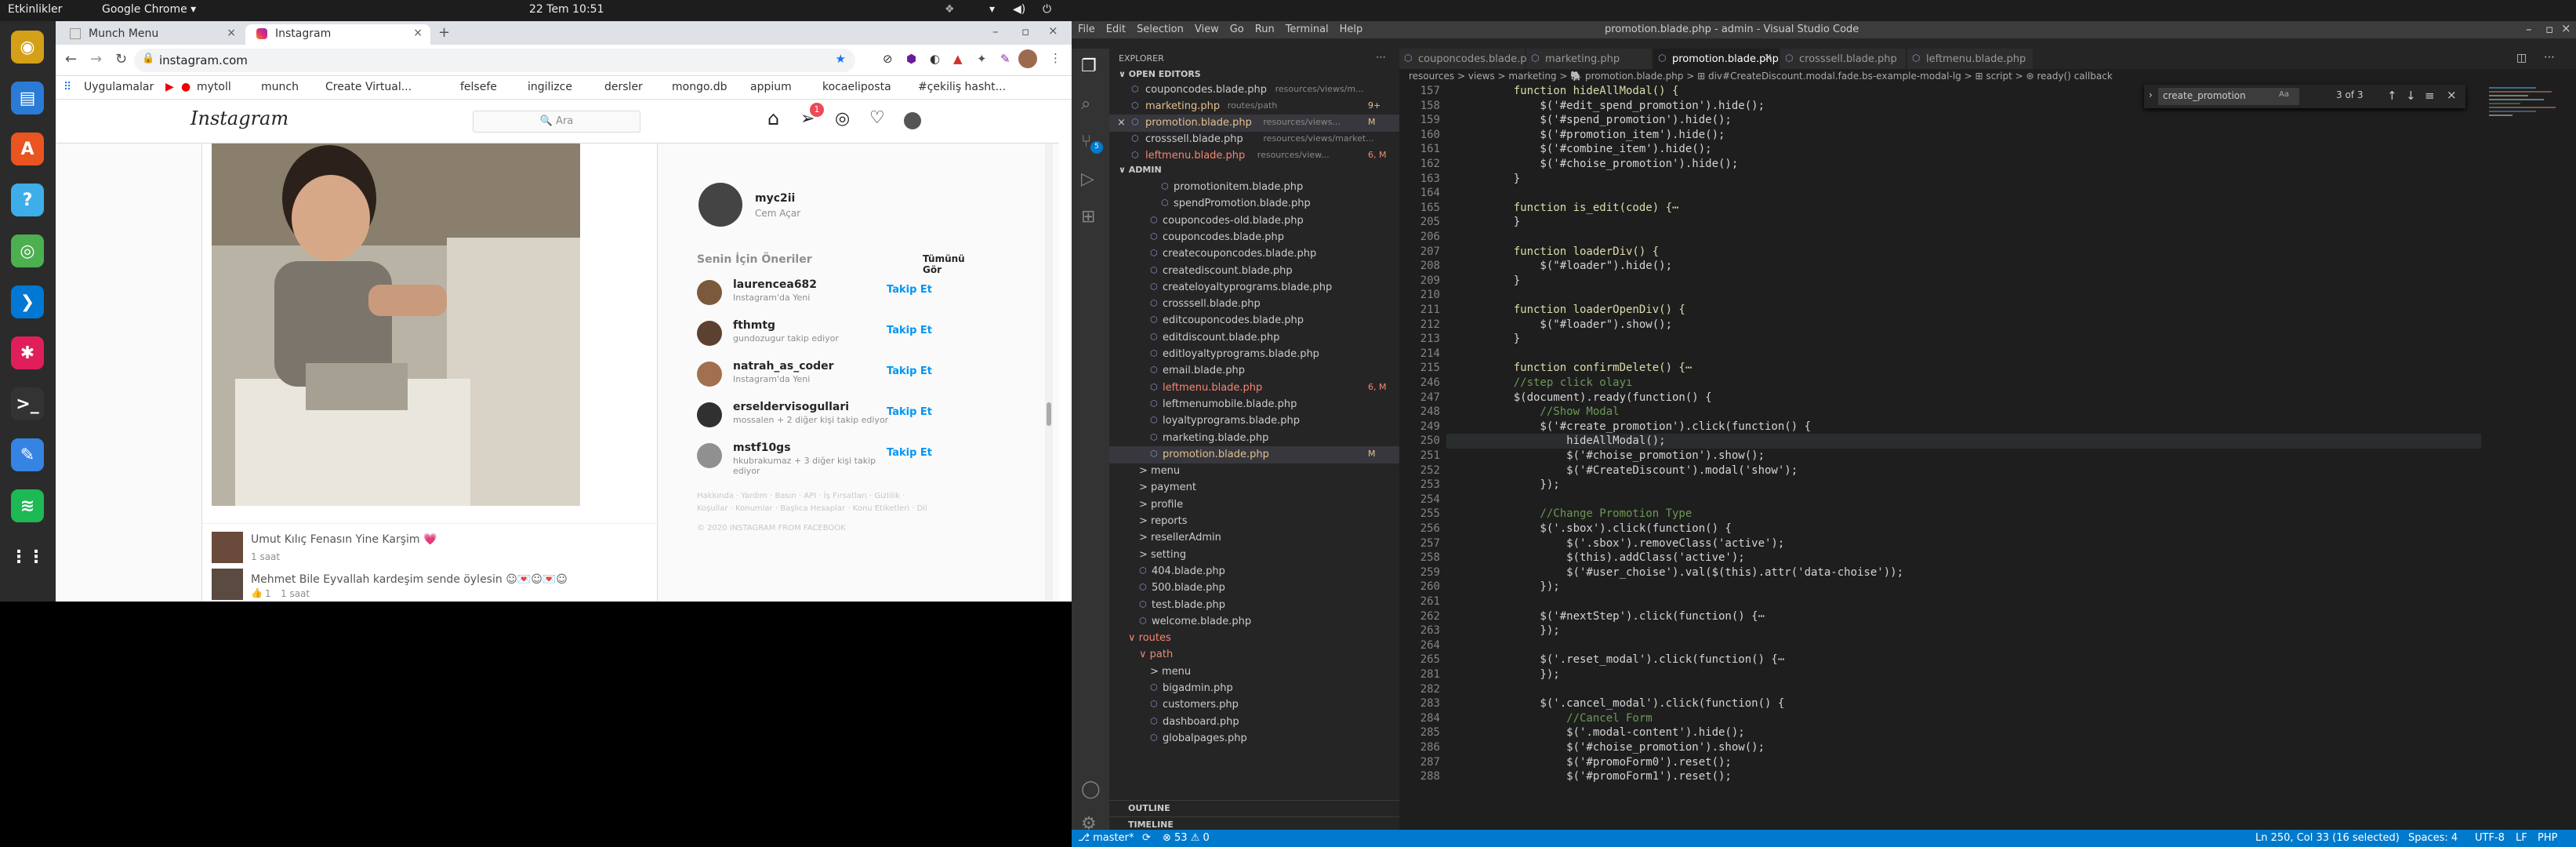 This screenshot has width=2576, height=847. I want to click on instagram-logo: Instagram, so click(239, 118).